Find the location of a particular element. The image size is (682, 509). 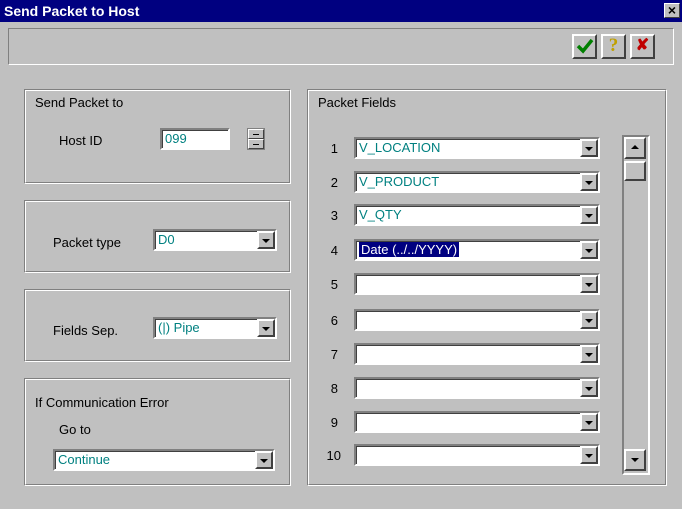

packet-field-number: 5 is located at coordinates (334, 284).